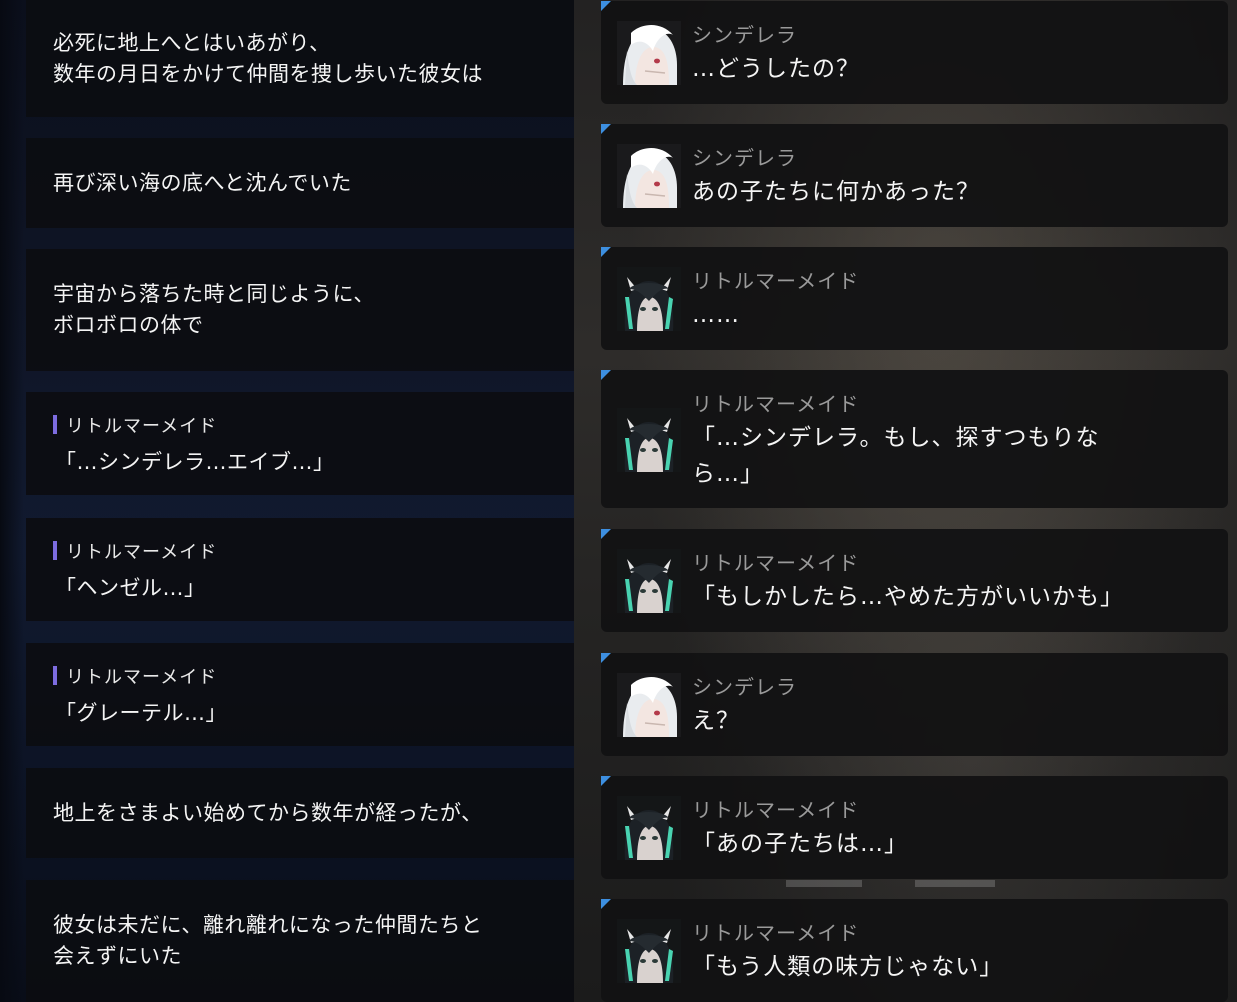 This screenshot has width=1237, height=1002. Describe the element at coordinates (914, 950) in the screenshot. I see `message-card: リトルマーメイド 「もう人類の味方じゃない」` at that location.